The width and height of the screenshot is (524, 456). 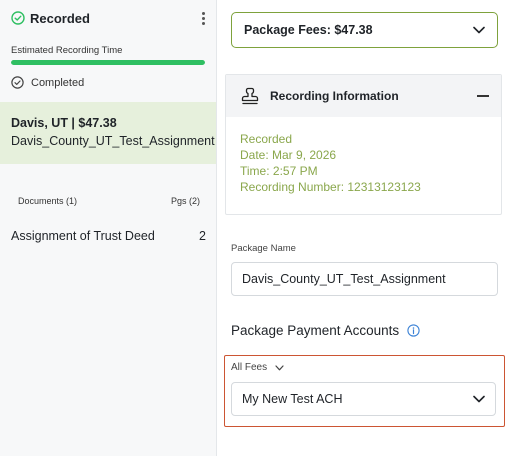 I want to click on completed-status: Completed, so click(x=47, y=82).